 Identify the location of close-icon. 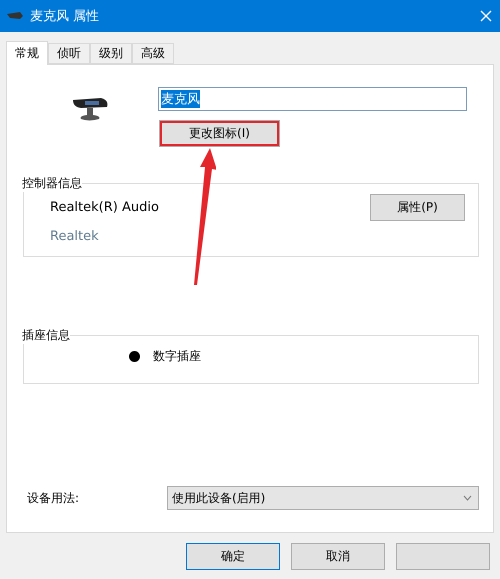
(486, 16).